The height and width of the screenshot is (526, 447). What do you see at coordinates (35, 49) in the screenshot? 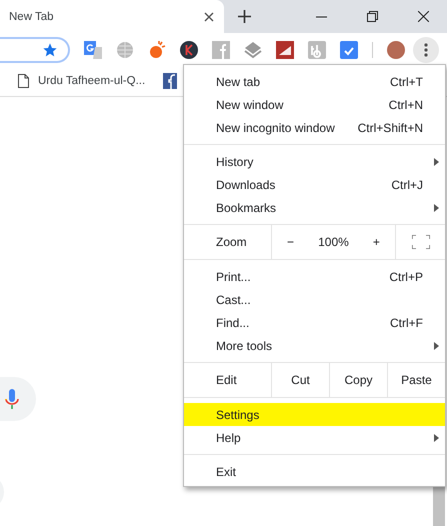
I see `address-bar` at bounding box center [35, 49].